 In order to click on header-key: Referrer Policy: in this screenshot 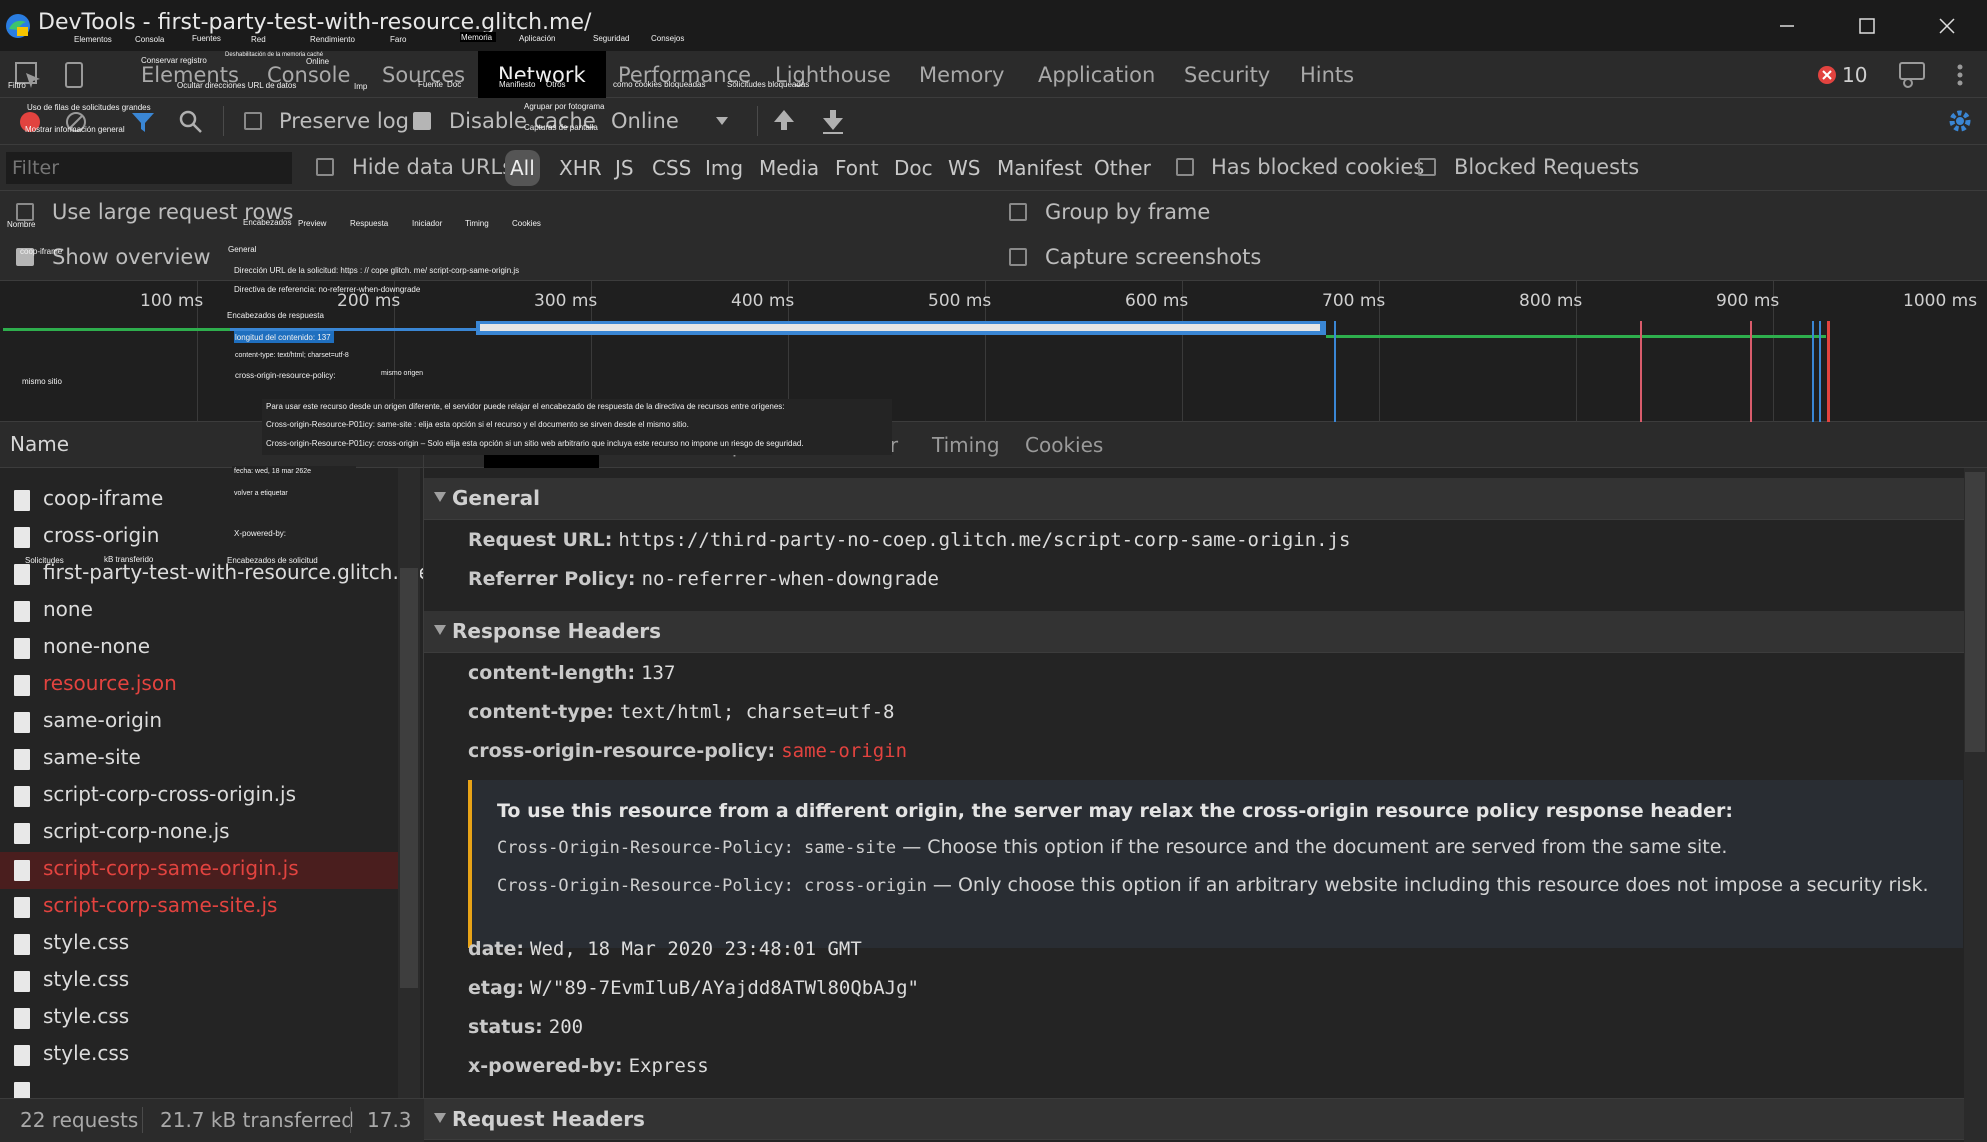, I will do `click(552, 579)`.